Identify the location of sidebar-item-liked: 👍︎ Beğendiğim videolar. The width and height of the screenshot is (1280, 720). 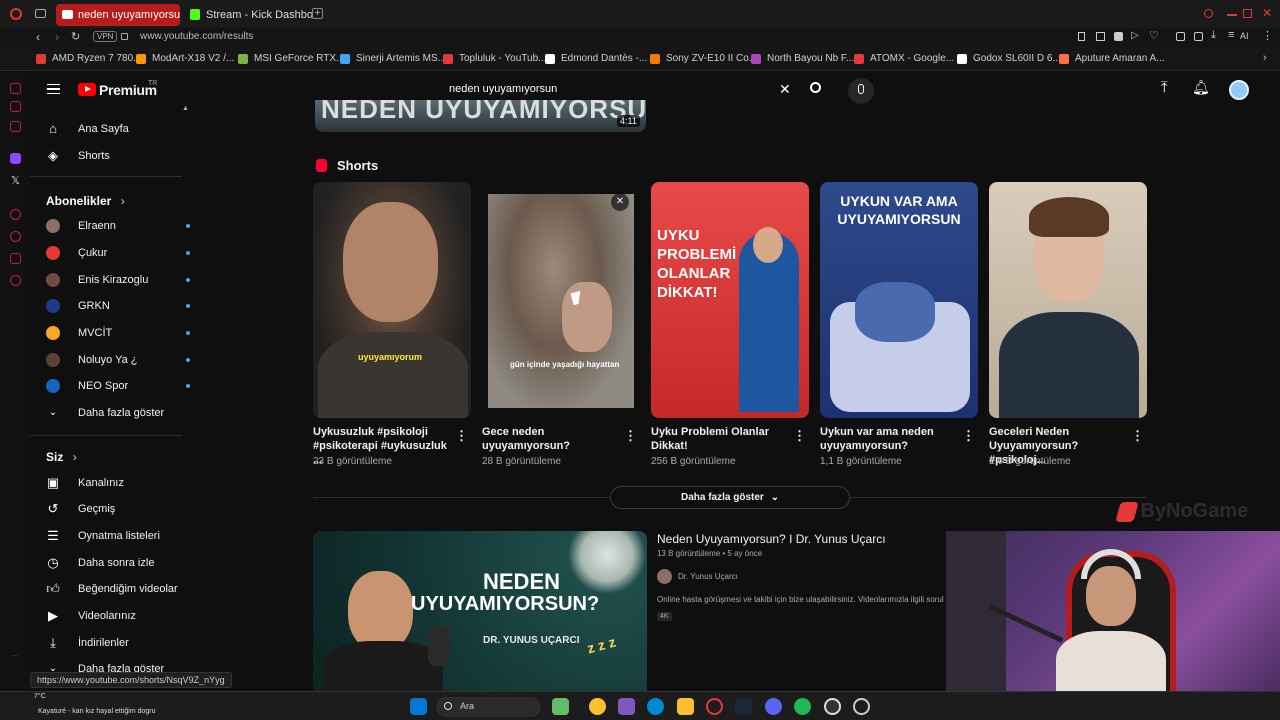
(116, 589).